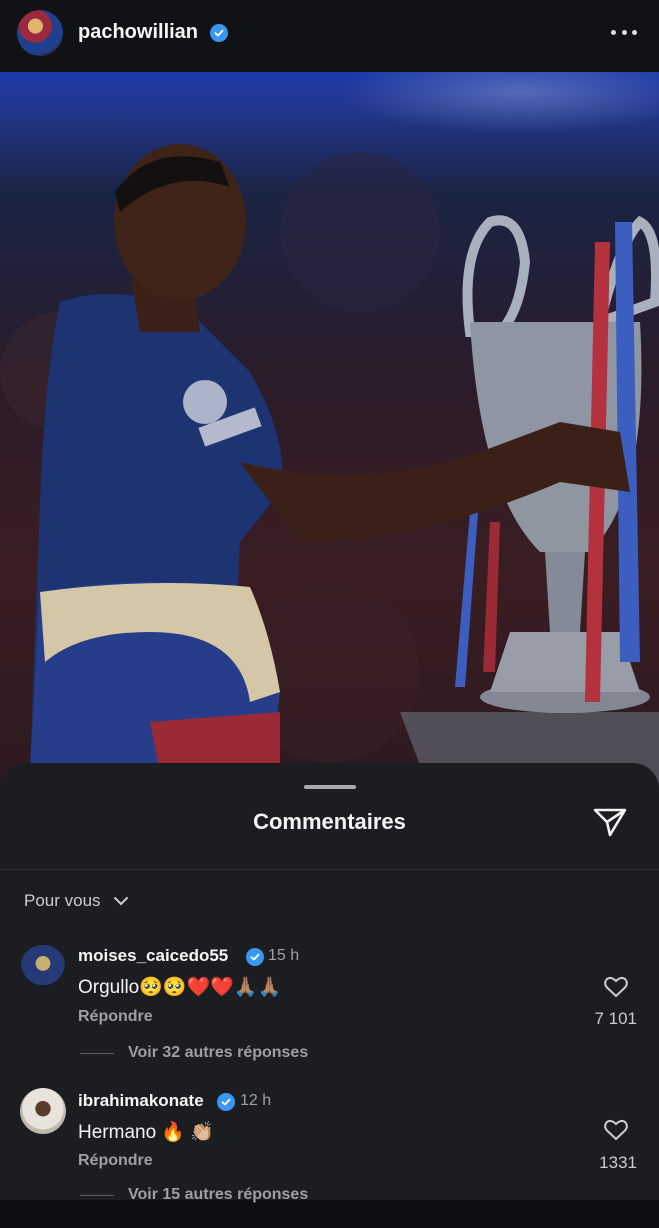  Describe the element at coordinates (615, 1018) in the screenshot. I see `like-count: 7 101` at that location.